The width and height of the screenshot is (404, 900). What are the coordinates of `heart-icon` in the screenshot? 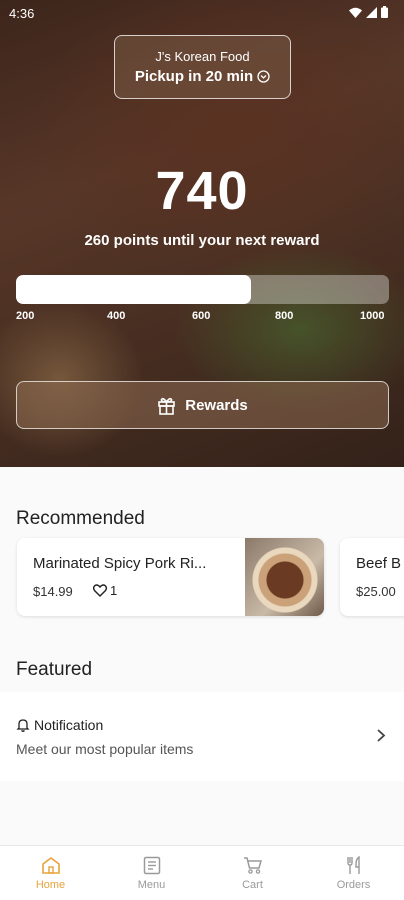 It's located at (100, 590).